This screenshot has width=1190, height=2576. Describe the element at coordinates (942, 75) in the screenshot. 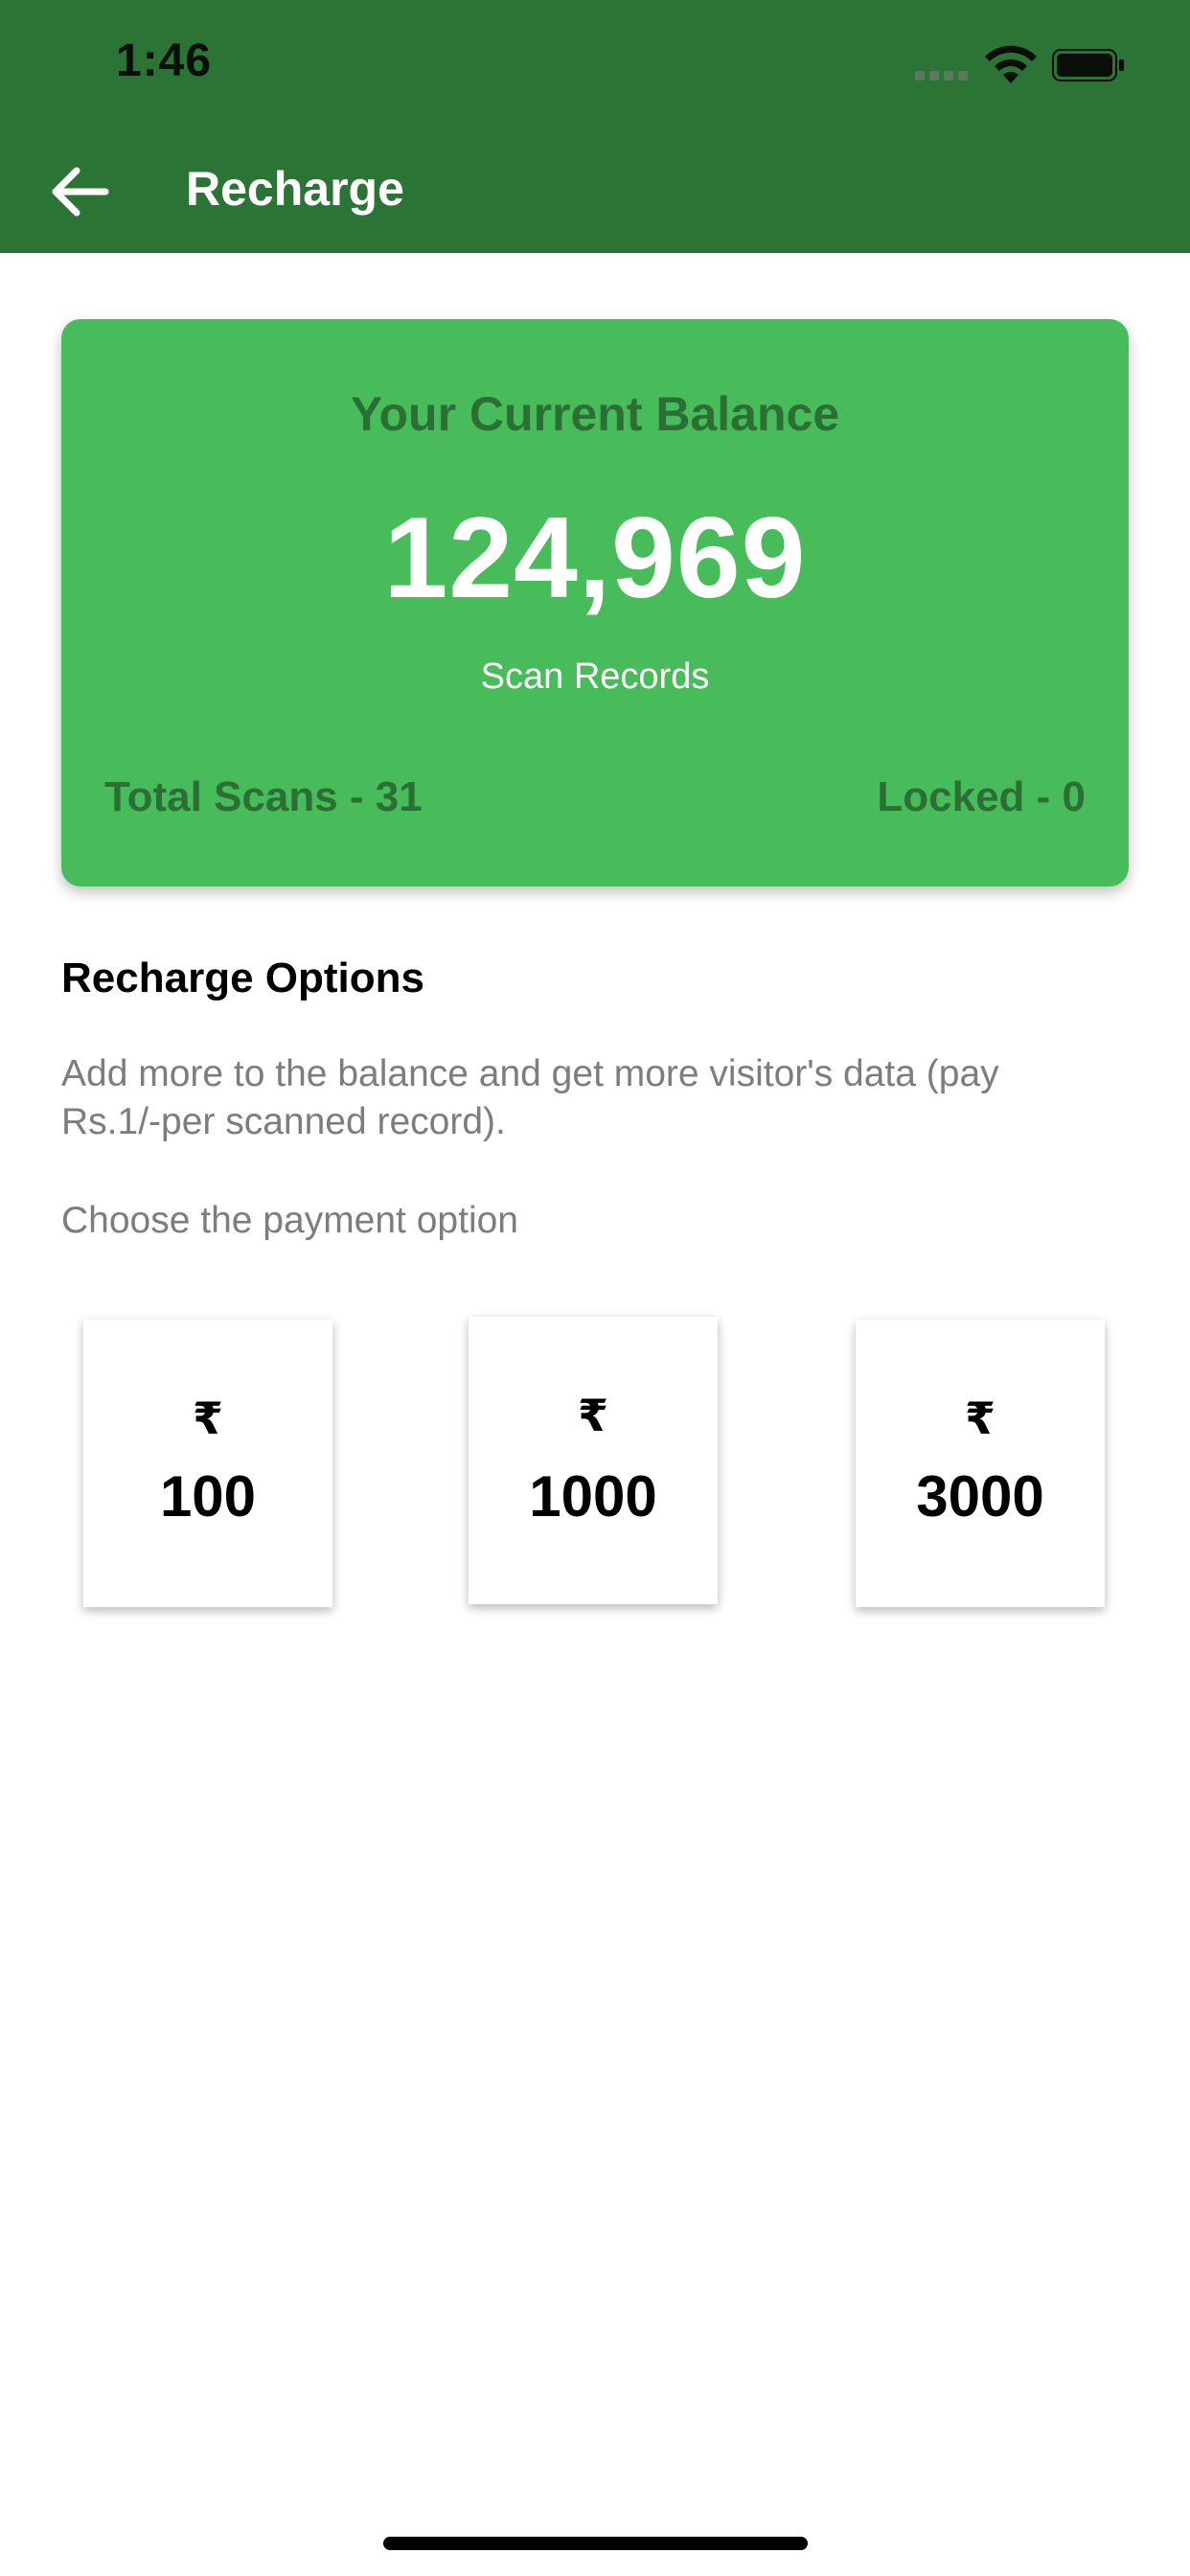

I see `cellular-signal-icon` at that location.